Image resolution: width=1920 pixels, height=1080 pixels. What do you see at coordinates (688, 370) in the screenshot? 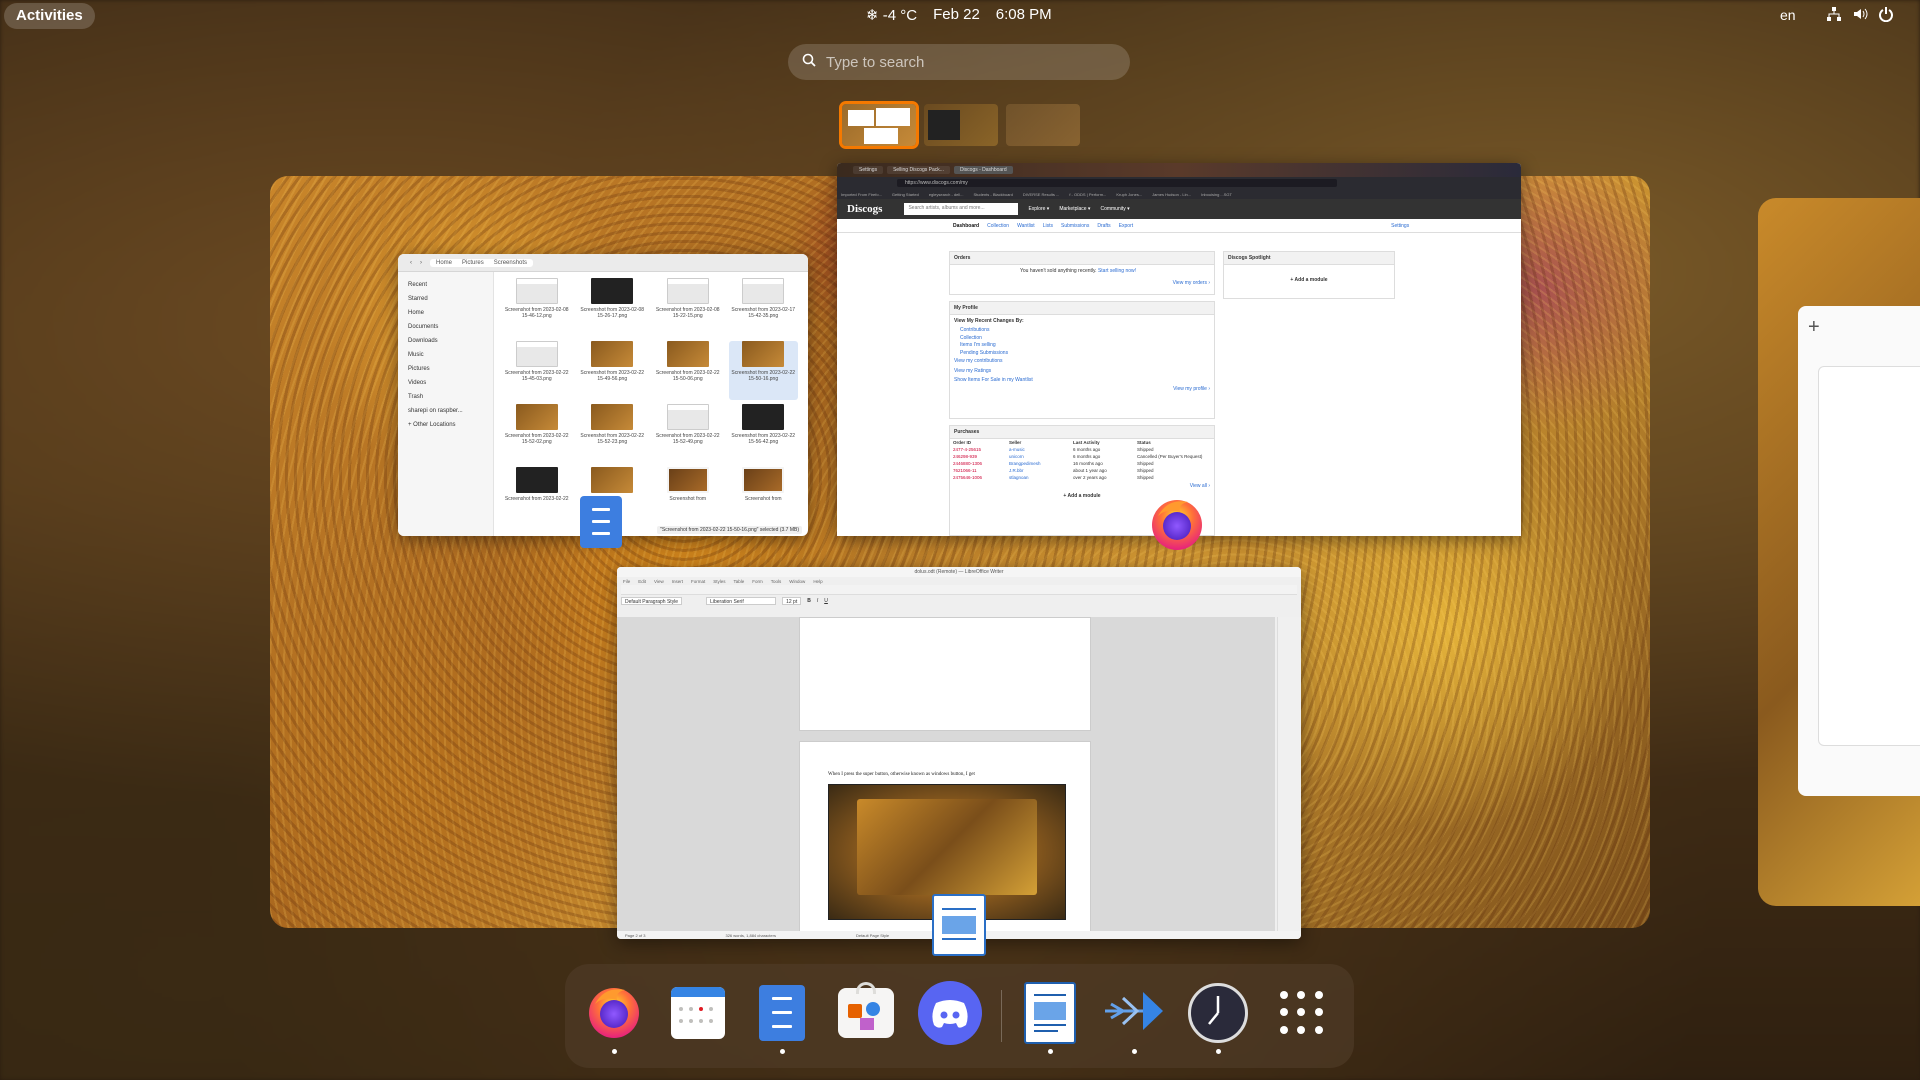
I see `file-item: Screenshot from 2023-02-22 15-50-06.png` at bounding box center [688, 370].